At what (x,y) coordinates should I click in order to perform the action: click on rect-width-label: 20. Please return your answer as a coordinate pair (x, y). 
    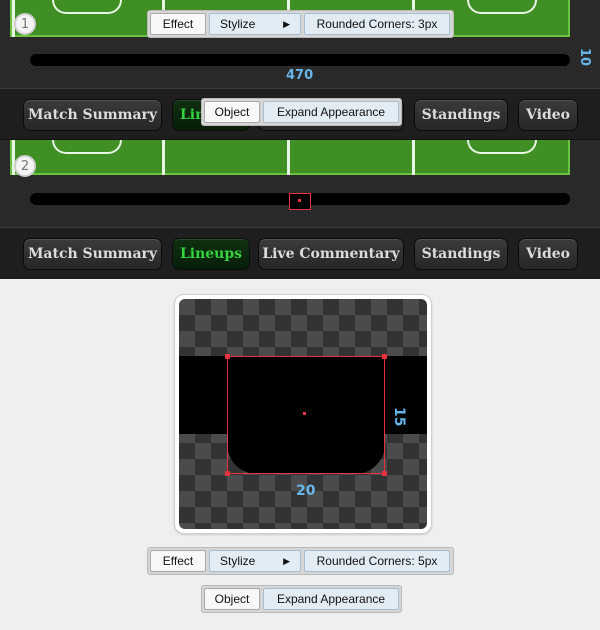
    Looking at the image, I should click on (306, 491).